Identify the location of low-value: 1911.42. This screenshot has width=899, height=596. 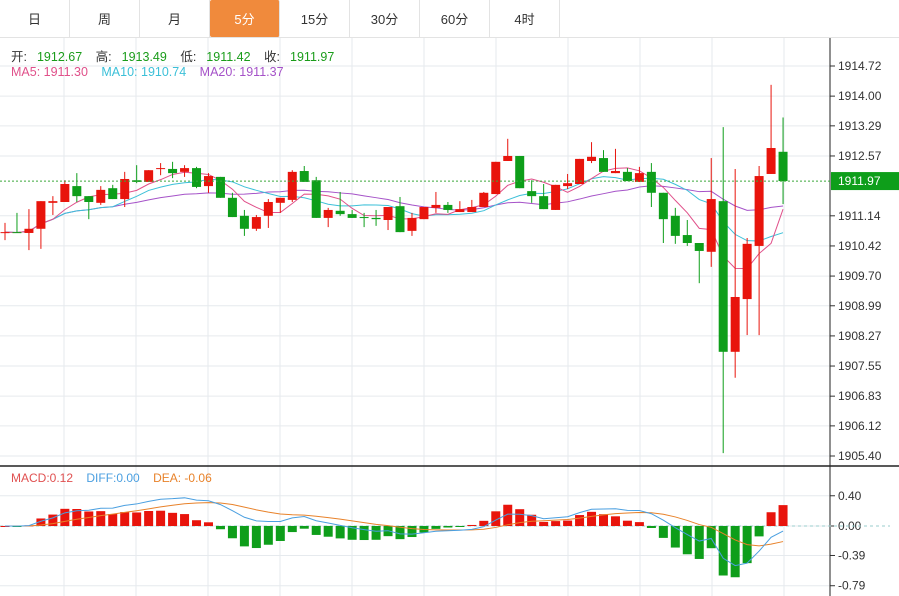
(228, 57).